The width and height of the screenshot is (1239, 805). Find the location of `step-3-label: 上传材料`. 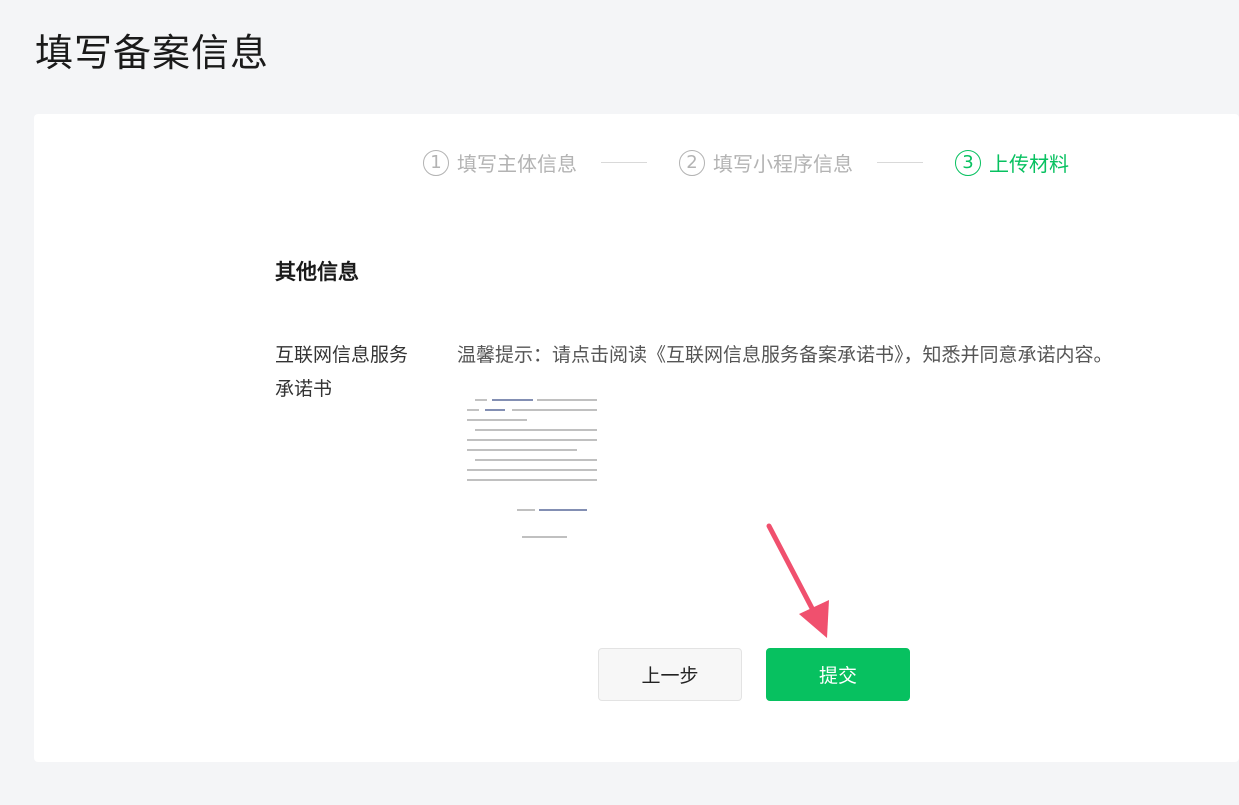

step-3-label: 上传材料 is located at coordinates (1029, 164).